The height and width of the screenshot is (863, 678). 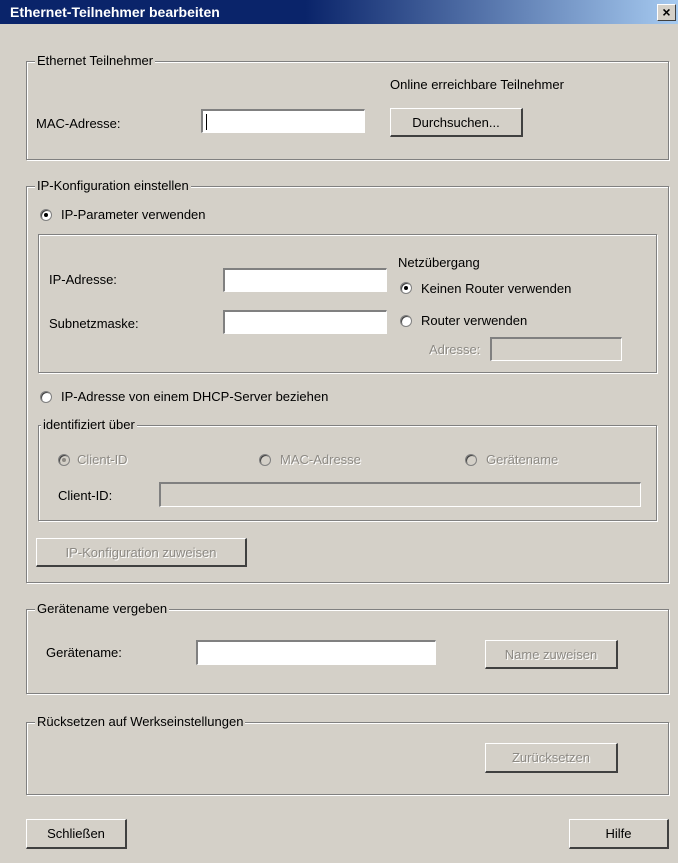 What do you see at coordinates (522, 460) in the screenshot?
I see `device-name-option-label: Gerätename` at bounding box center [522, 460].